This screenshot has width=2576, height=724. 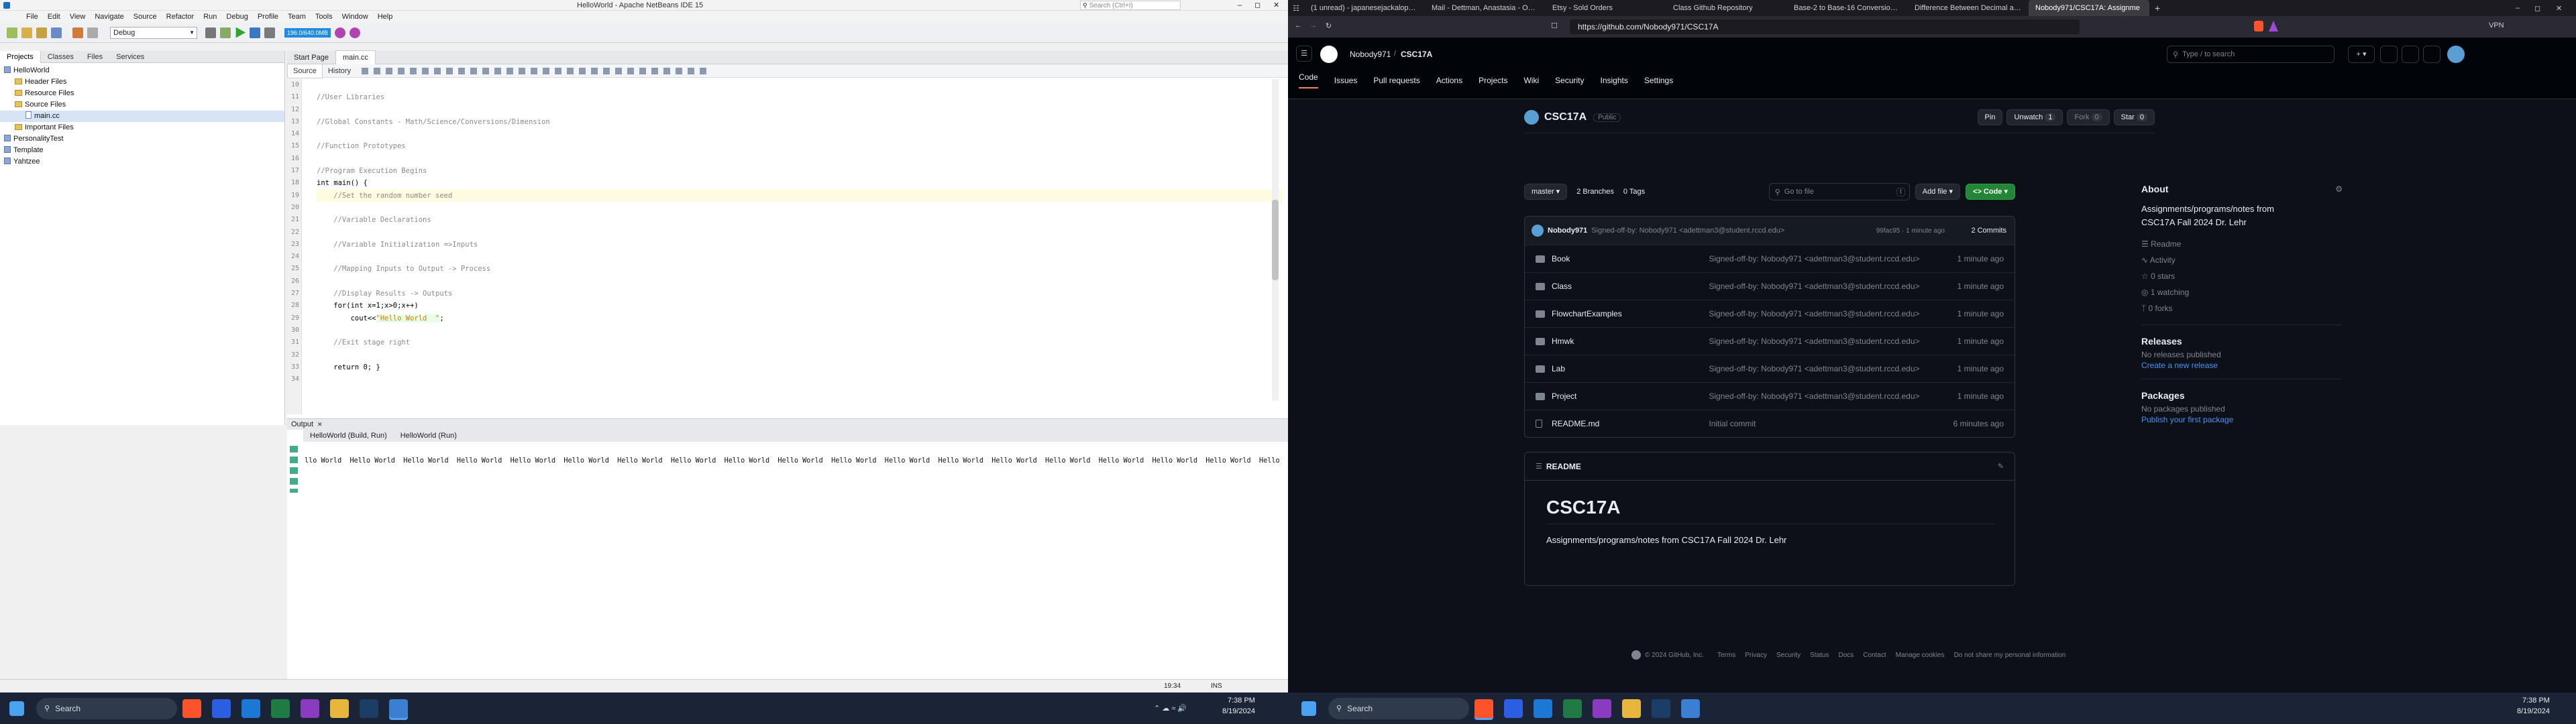 I want to click on edit-icon: ✎, so click(x=2001, y=467).